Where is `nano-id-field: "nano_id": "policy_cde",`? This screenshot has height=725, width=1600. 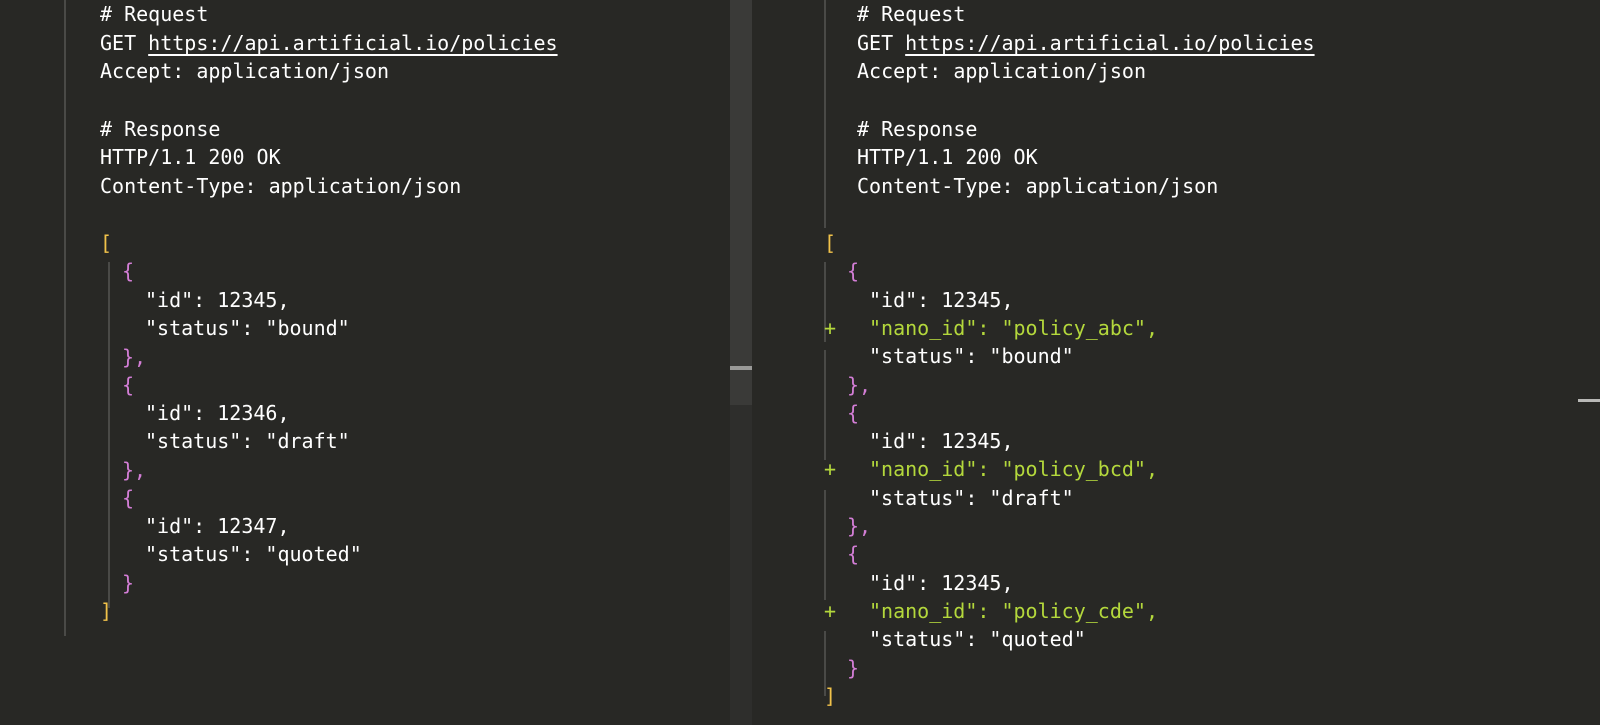 nano-id-field: "nano_id": "policy_cde", is located at coordinates (1013, 611).